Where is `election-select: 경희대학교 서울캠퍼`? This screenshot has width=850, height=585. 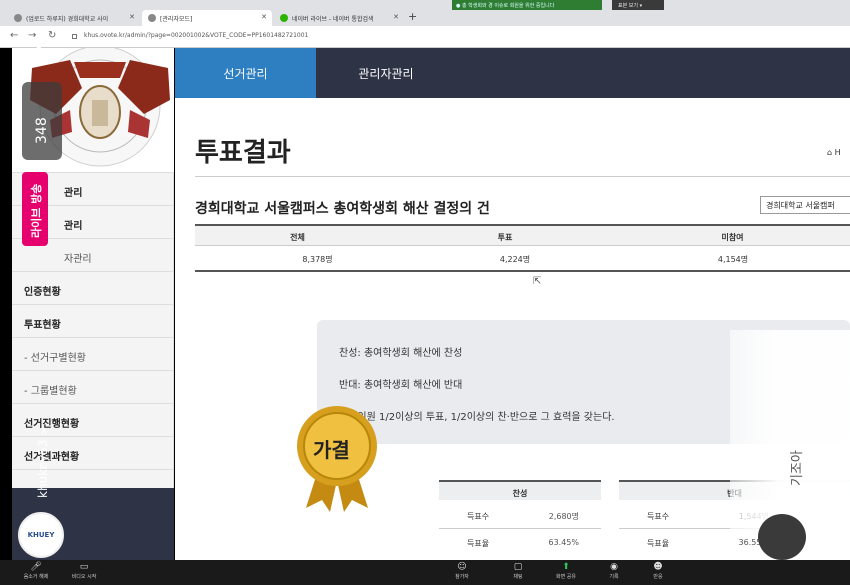 election-select: 경희대학교 서울캠퍼 is located at coordinates (805, 205).